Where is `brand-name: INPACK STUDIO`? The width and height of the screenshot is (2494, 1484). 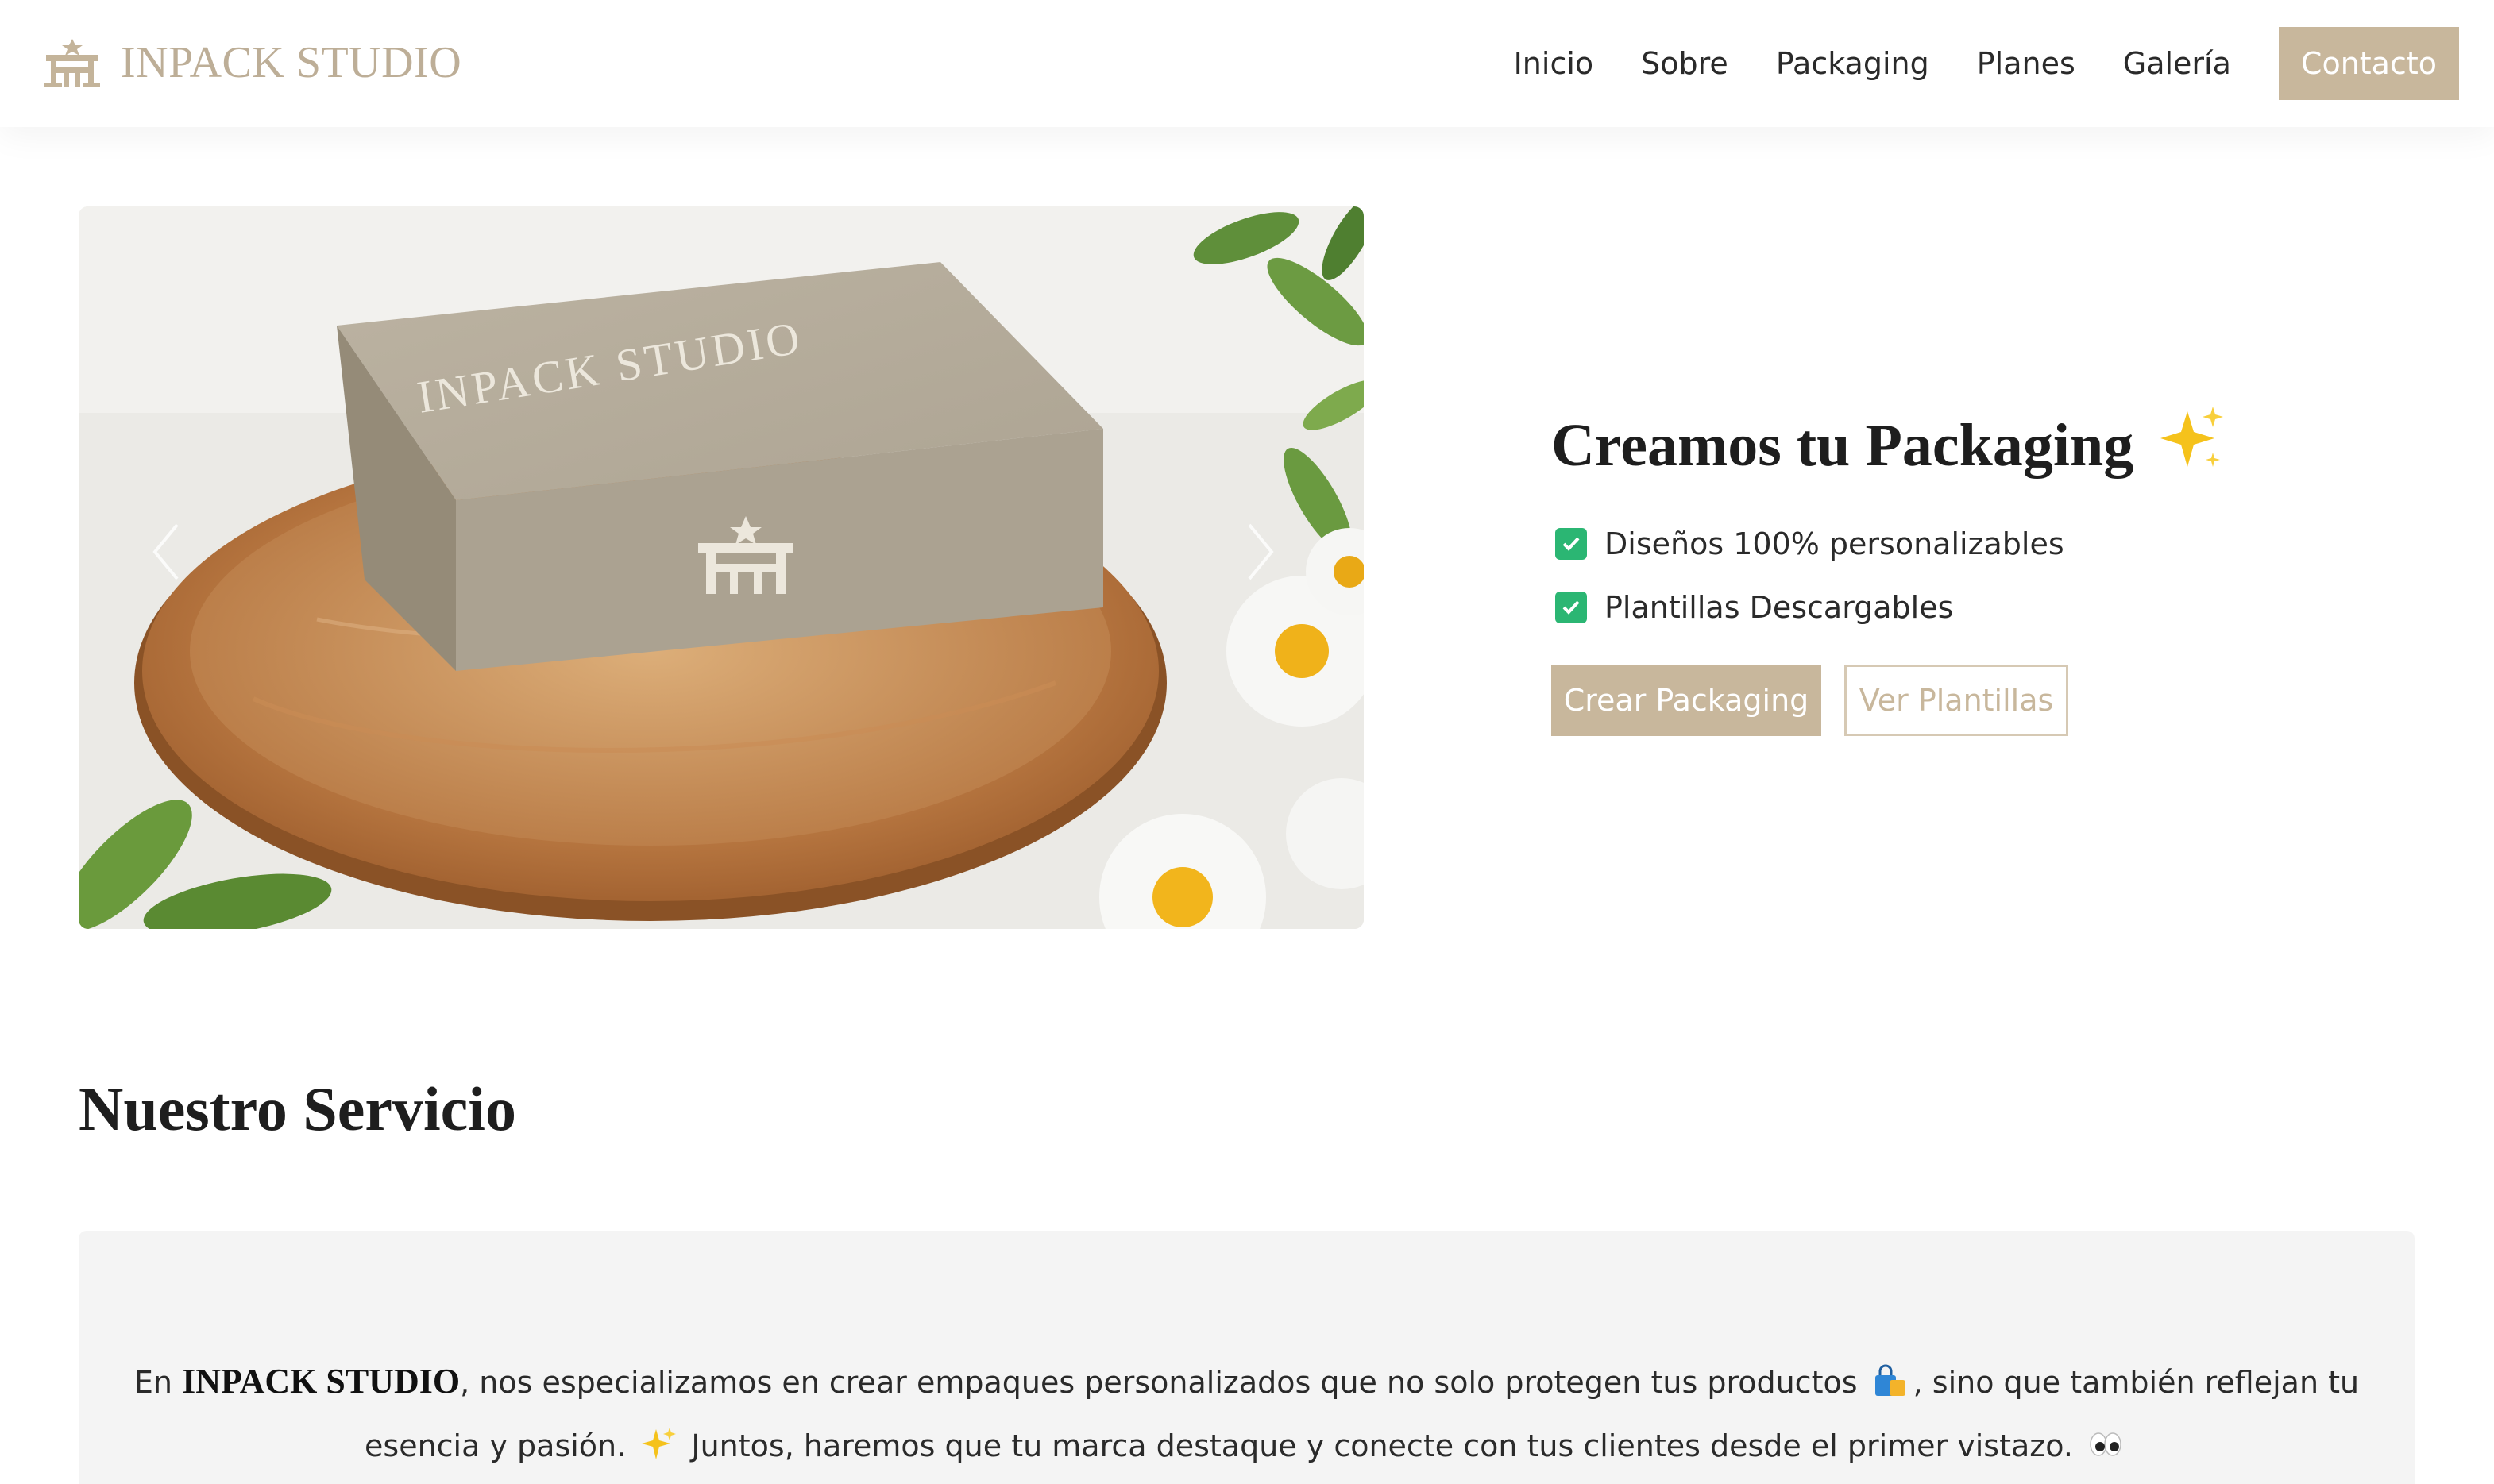
brand-name: INPACK STUDIO is located at coordinates (291, 63).